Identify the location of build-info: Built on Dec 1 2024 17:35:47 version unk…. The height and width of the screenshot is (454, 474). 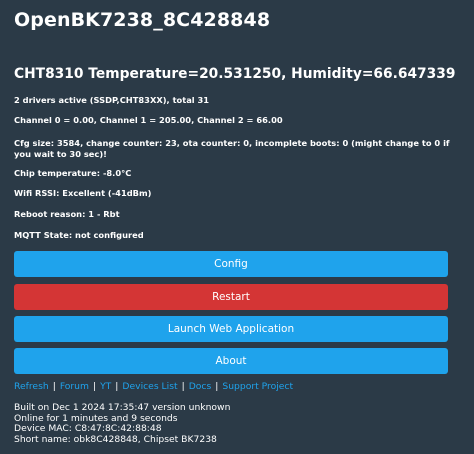
(122, 407).